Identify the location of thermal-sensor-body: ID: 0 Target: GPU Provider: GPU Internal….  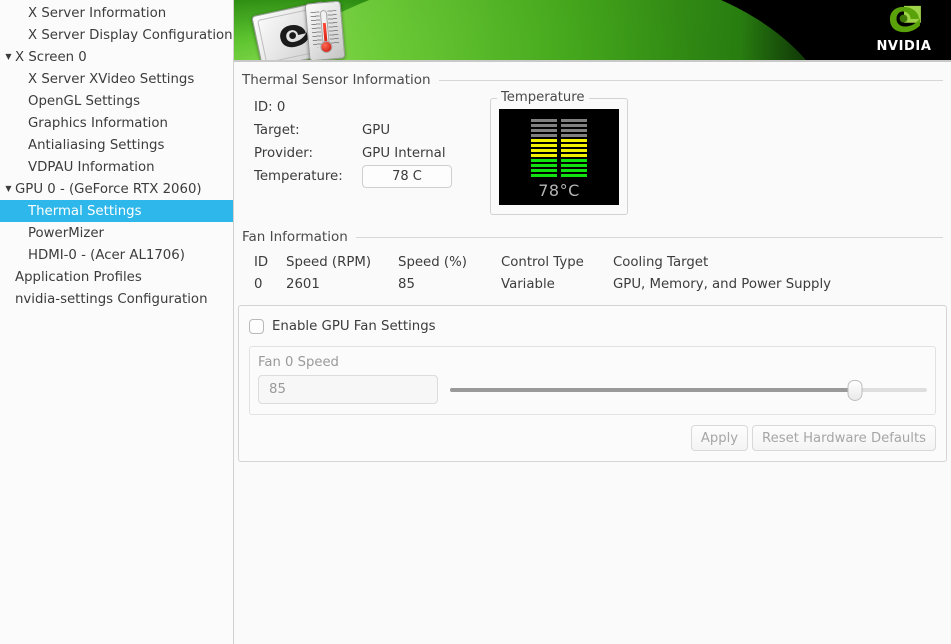
(592, 152).